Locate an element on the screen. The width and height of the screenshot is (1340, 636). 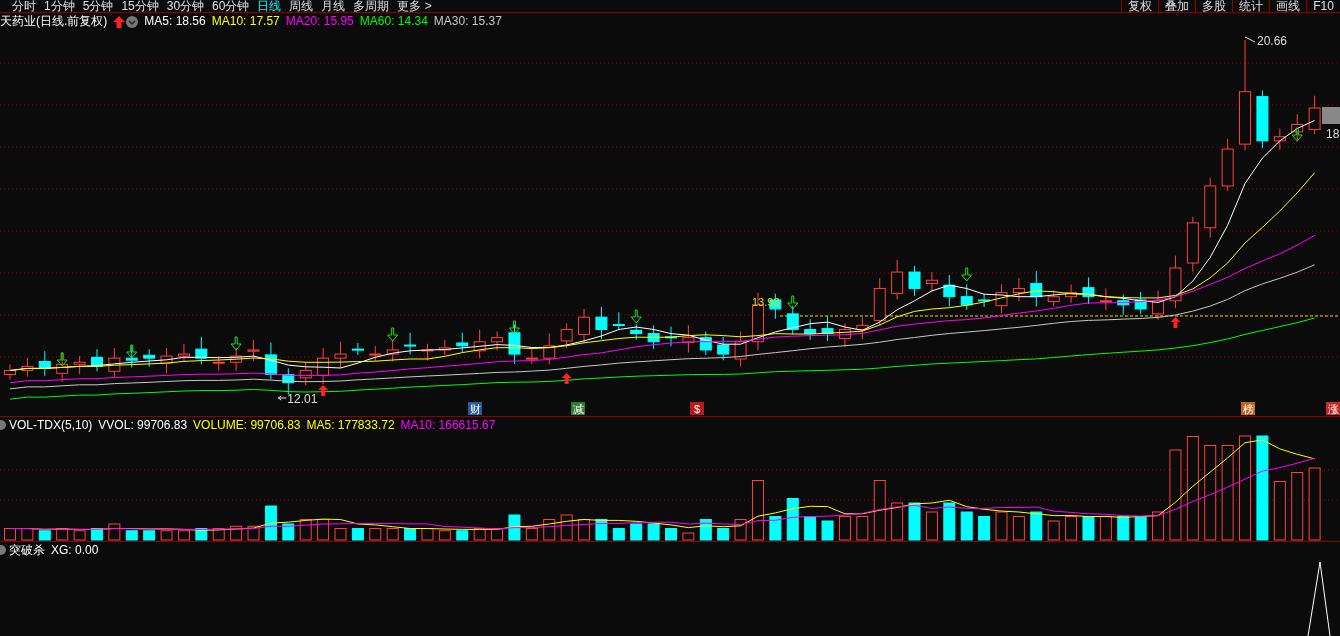
period-tab: 1分钟 is located at coordinates (59, 6).